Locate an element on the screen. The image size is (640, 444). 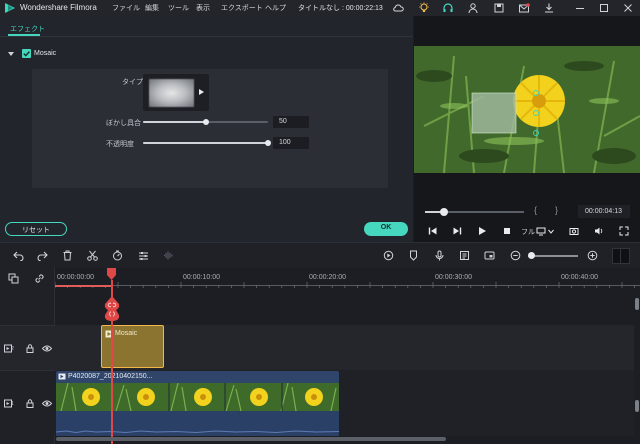
preview-video is located at coordinates (527, 109).